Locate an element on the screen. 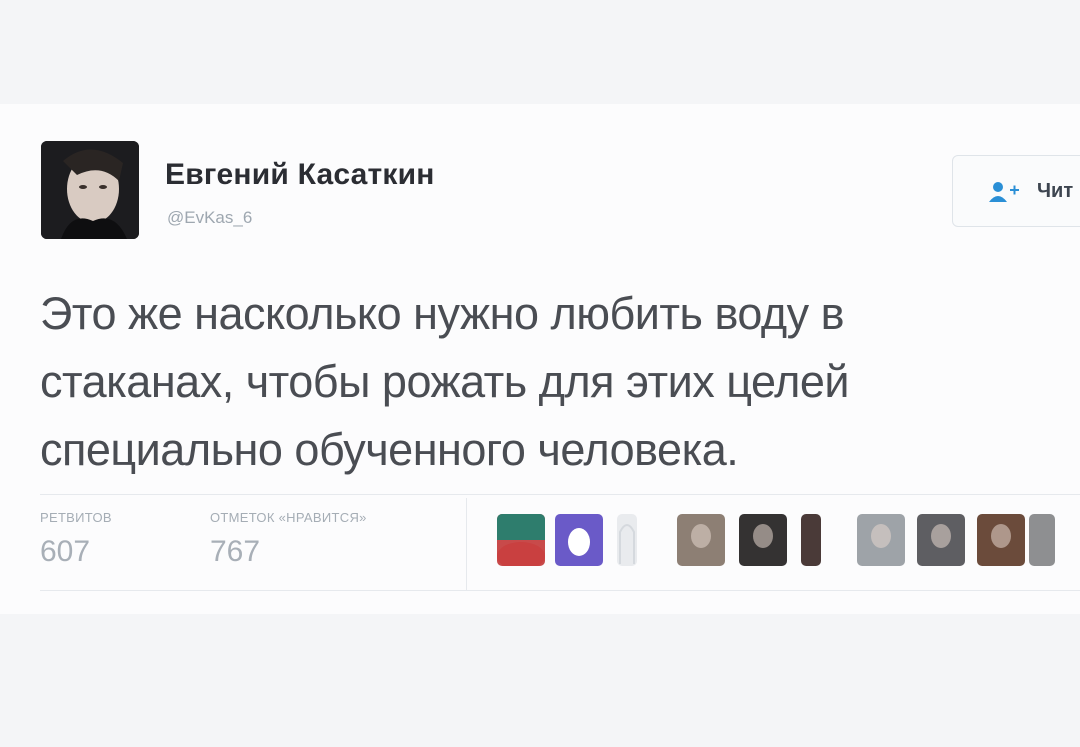  user-handle: @EvKas_6 is located at coordinates (209, 218).